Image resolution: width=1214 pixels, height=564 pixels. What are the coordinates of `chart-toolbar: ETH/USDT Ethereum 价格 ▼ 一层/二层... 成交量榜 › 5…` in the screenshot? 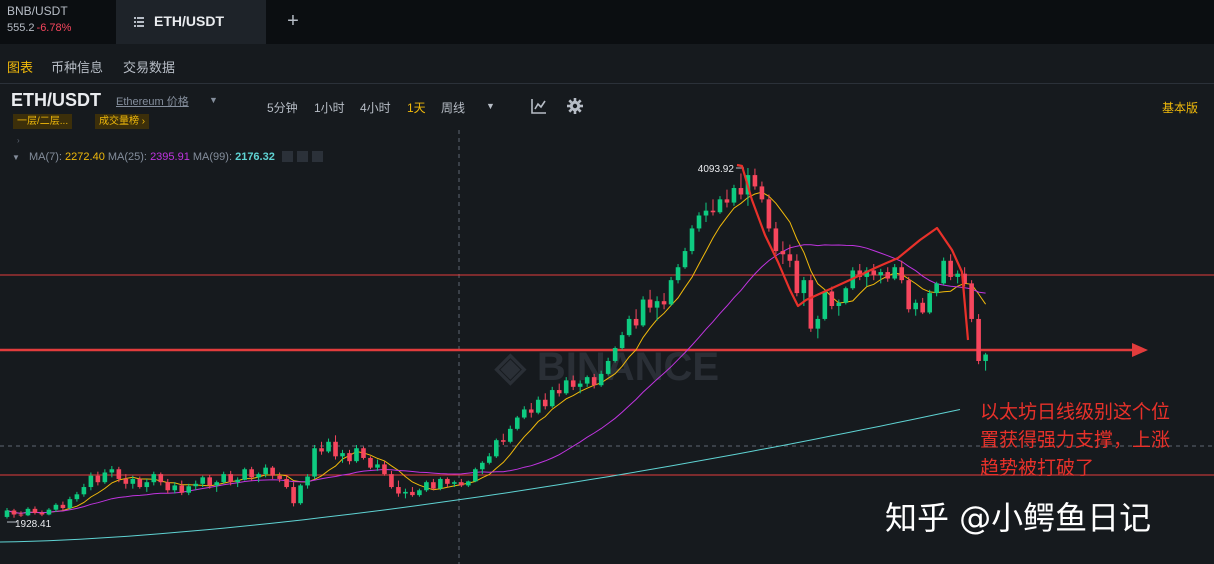 It's located at (607, 107).